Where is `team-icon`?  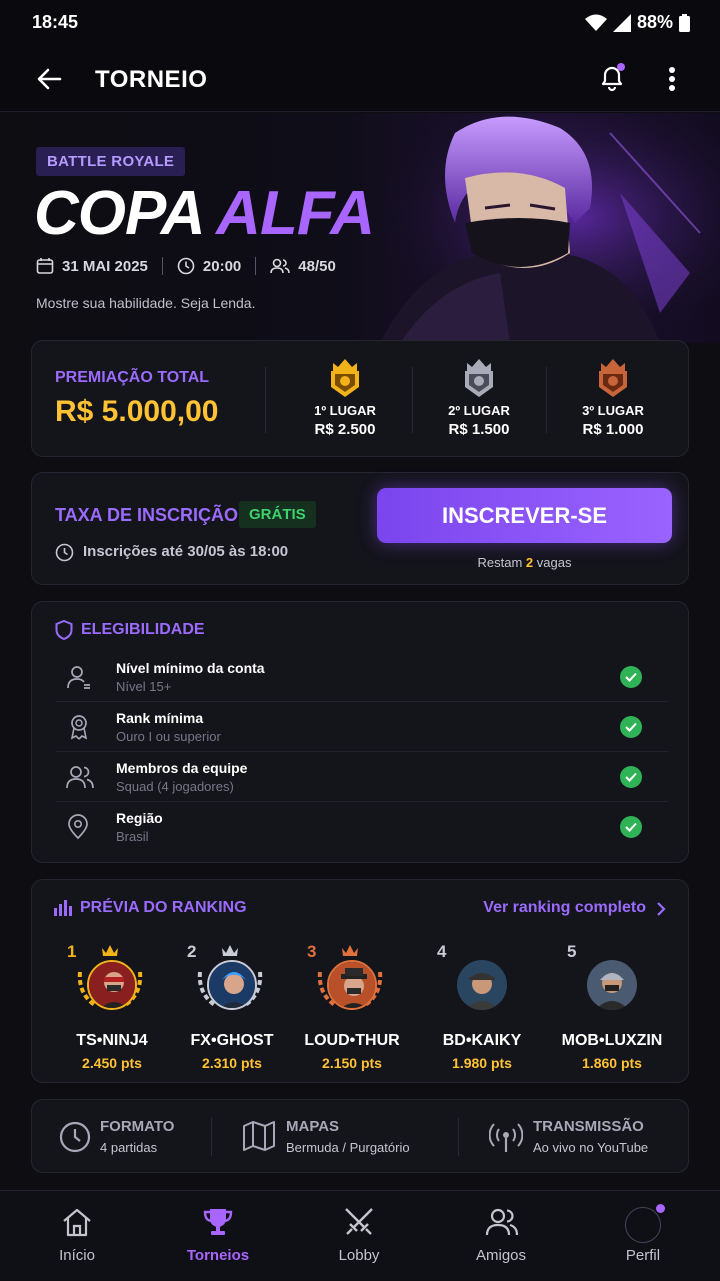 team-icon is located at coordinates (80, 777).